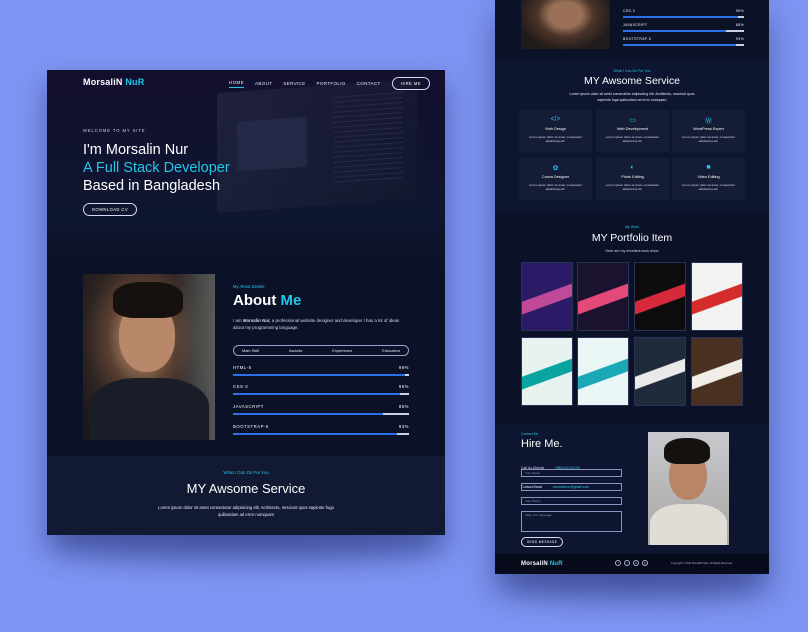 The width and height of the screenshot is (808, 632). Describe the element at coordinates (571, 501) in the screenshot. I see `phone-field: Your Phone` at that location.